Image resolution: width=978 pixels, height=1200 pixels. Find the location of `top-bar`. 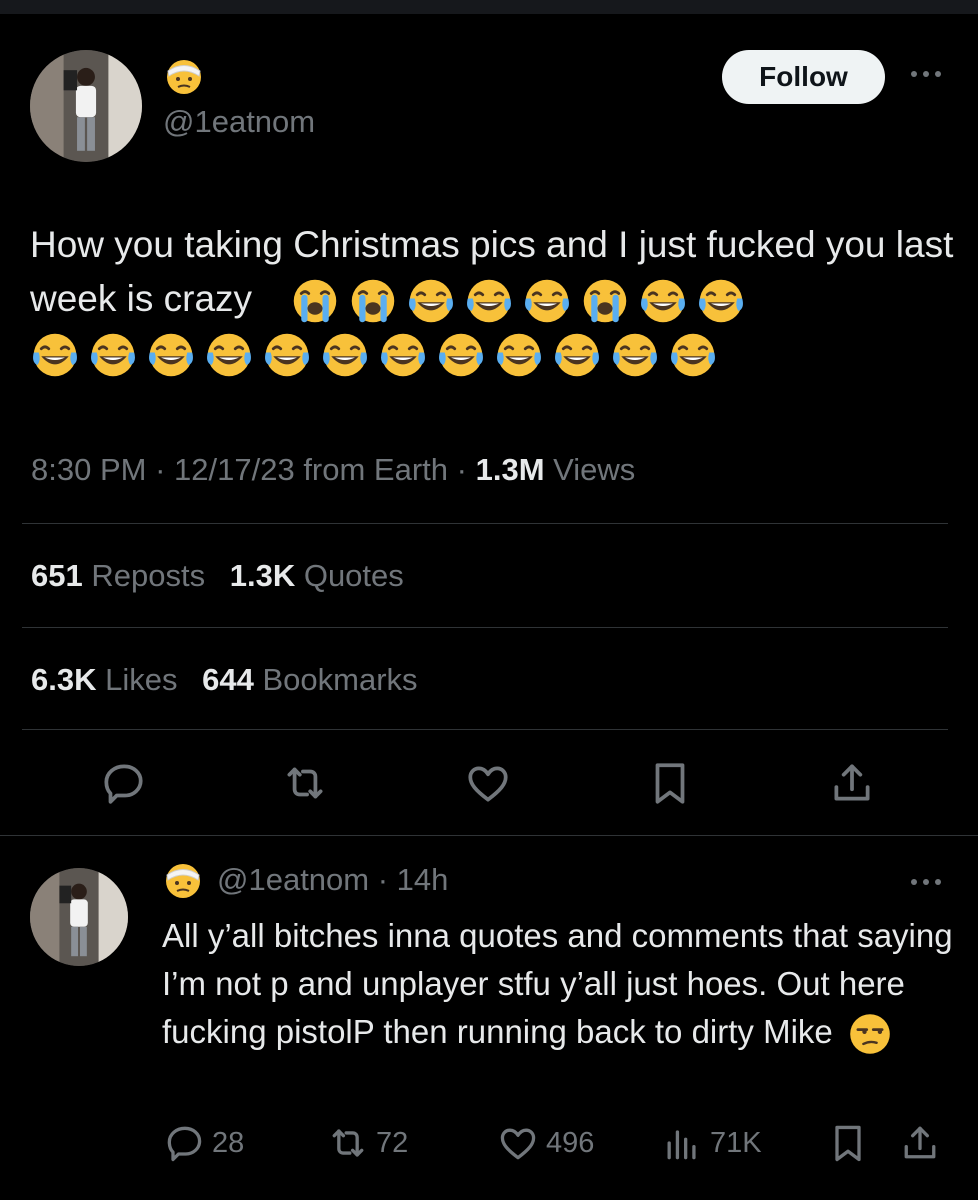

top-bar is located at coordinates (489, 7).